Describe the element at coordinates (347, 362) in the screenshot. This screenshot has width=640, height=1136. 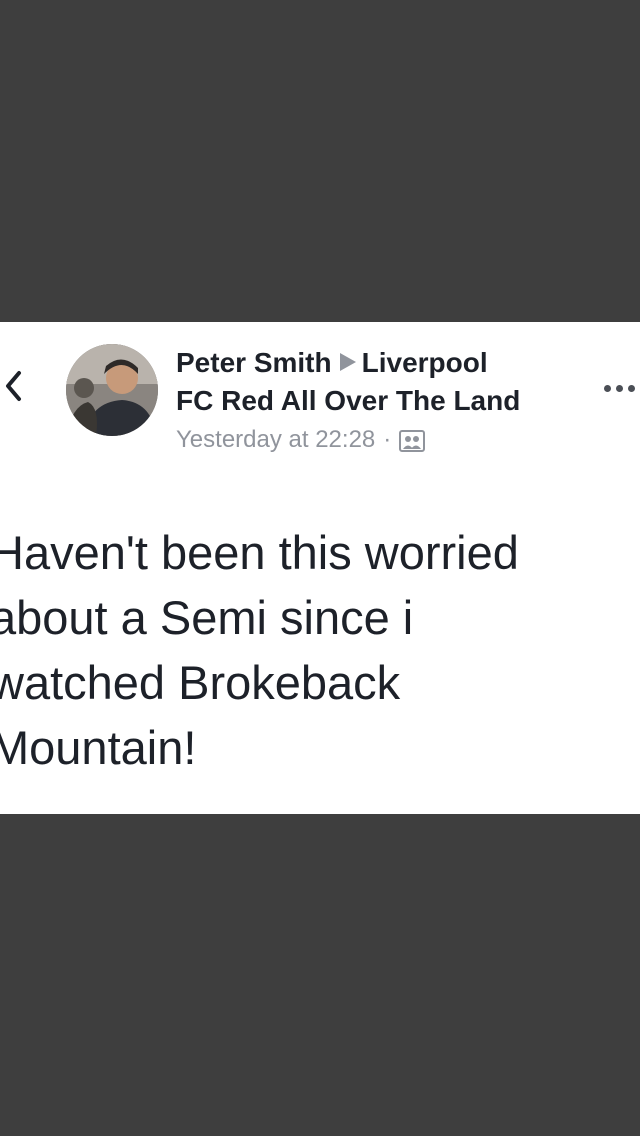
I see `arrow-right-icon` at that location.